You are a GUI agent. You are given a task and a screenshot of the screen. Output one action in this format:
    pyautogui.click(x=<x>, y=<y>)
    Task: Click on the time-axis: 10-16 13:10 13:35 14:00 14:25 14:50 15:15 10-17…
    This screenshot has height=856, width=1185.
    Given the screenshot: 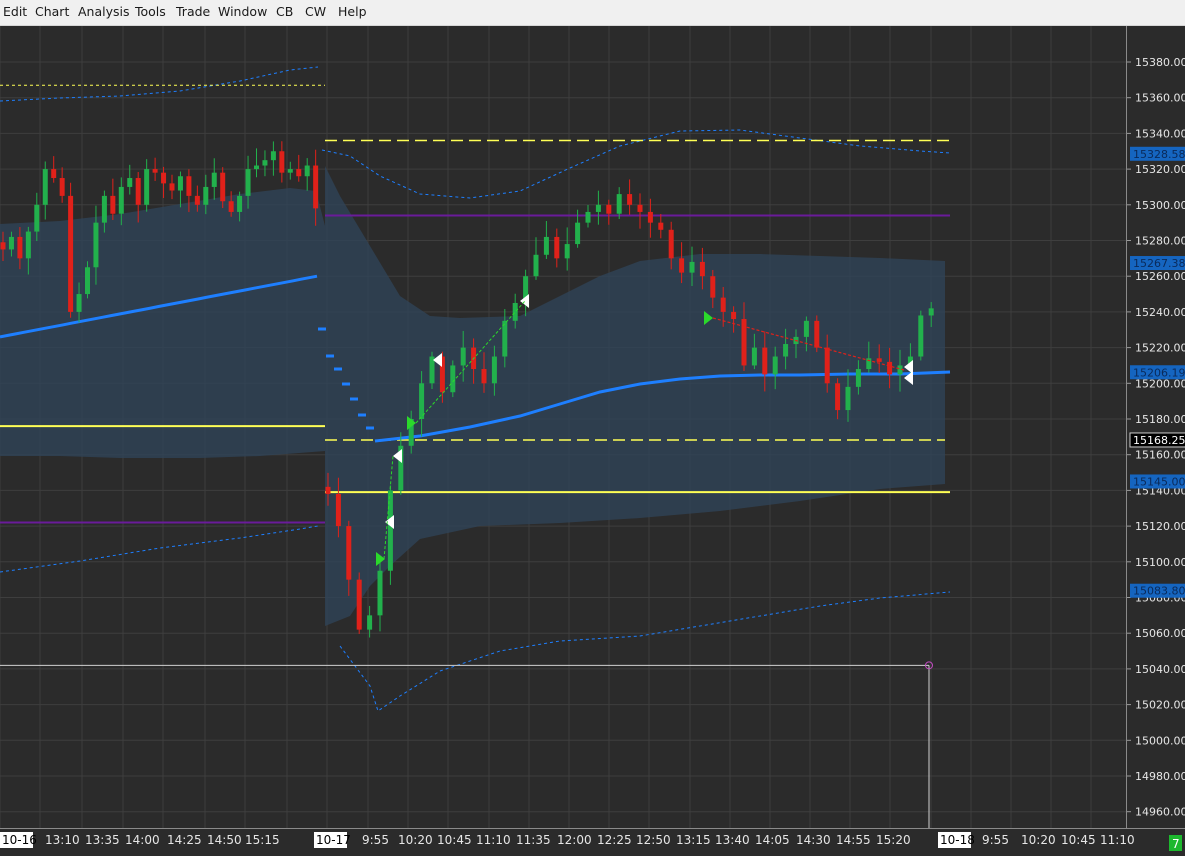 What is the action you would take?
    pyautogui.click(x=592, y=839)
    